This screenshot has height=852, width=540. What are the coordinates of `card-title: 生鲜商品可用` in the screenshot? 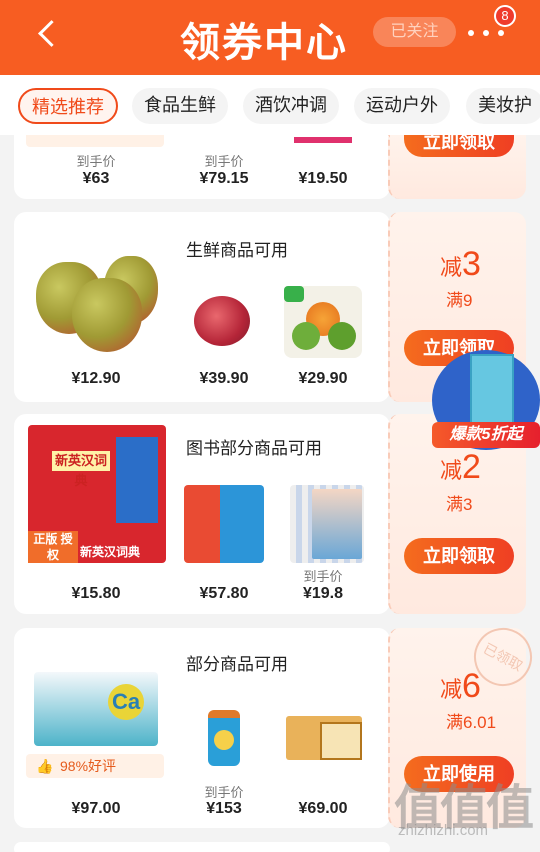 It's located at (237, 250).